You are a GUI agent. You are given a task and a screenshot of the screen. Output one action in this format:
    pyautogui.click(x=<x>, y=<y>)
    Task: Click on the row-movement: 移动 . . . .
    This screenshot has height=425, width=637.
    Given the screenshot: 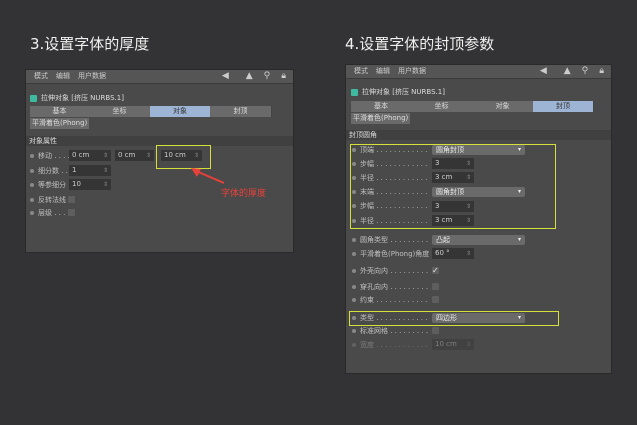 What is the action you would take?
    pyautogui.click(x=50, y=156)
    